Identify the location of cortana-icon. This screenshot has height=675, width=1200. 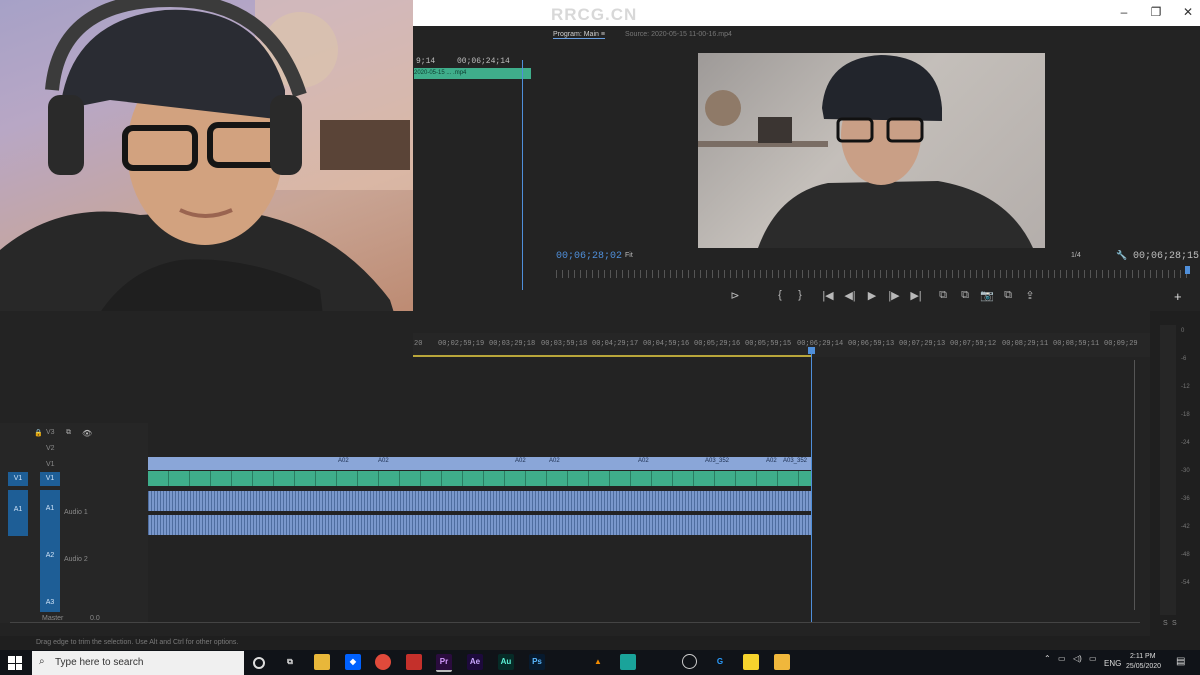
(259, 663).